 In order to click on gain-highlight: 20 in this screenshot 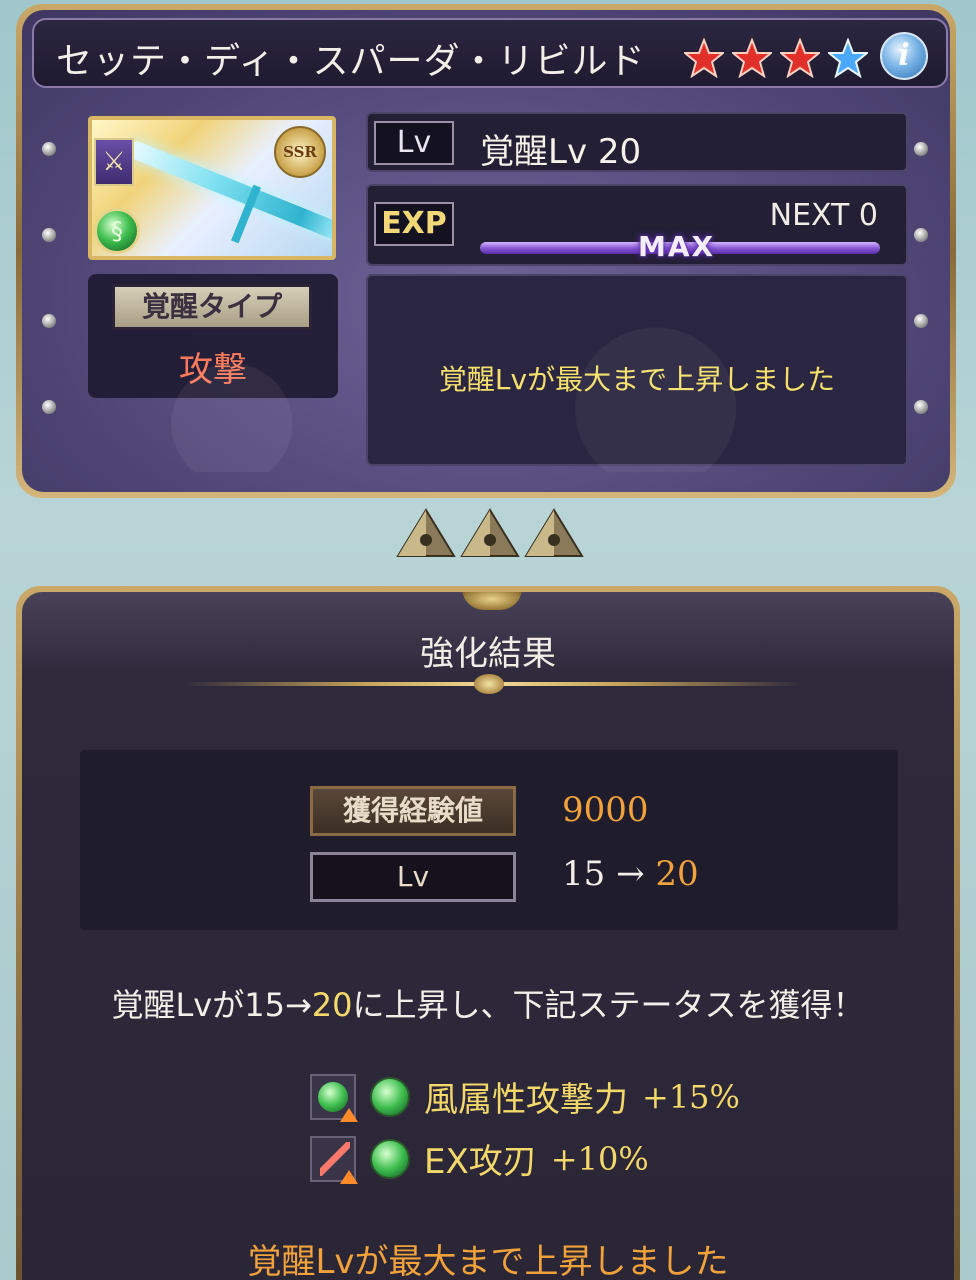, I will do `click(332, 1005)`.